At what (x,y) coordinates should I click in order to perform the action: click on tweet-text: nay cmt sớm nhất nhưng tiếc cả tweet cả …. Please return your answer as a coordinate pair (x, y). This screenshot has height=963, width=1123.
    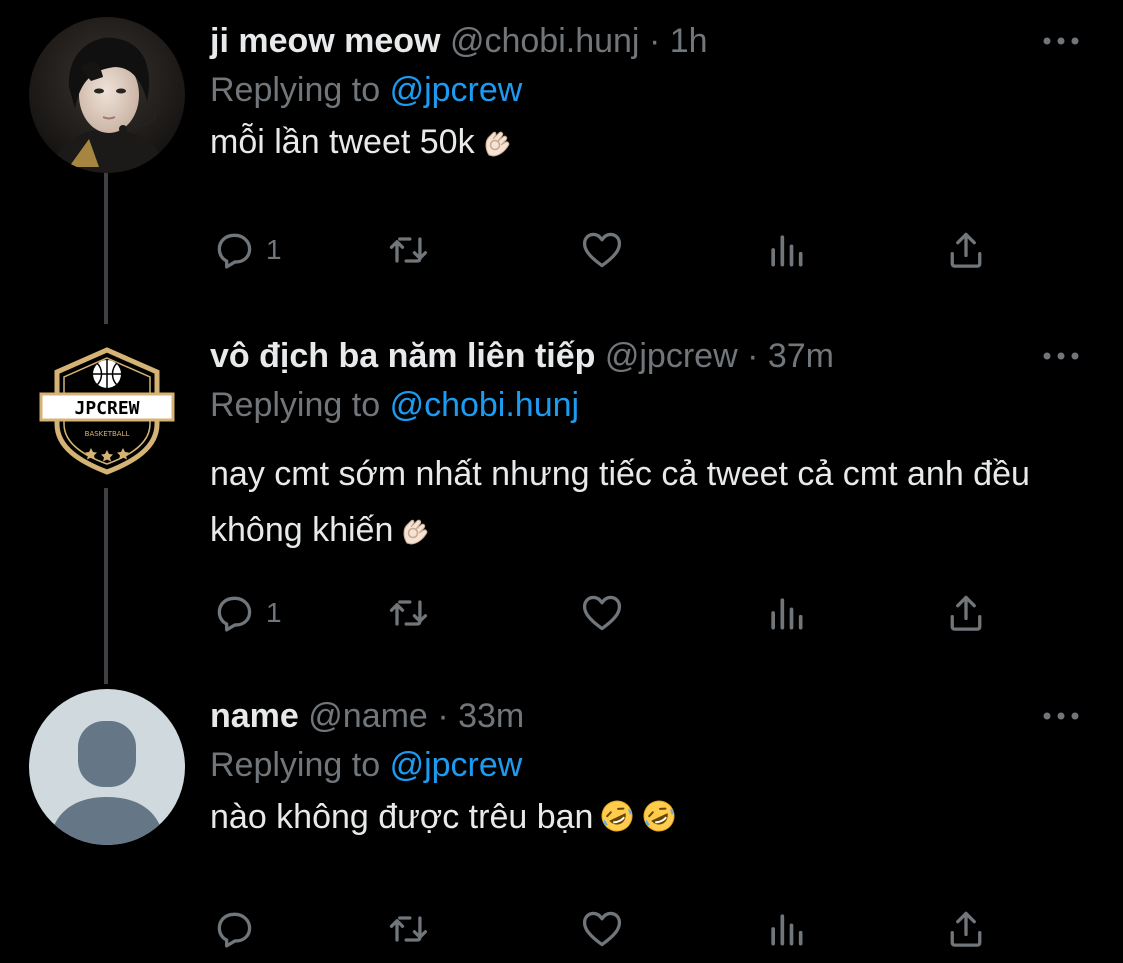
    Looking at the image, I should click on (655, 505).